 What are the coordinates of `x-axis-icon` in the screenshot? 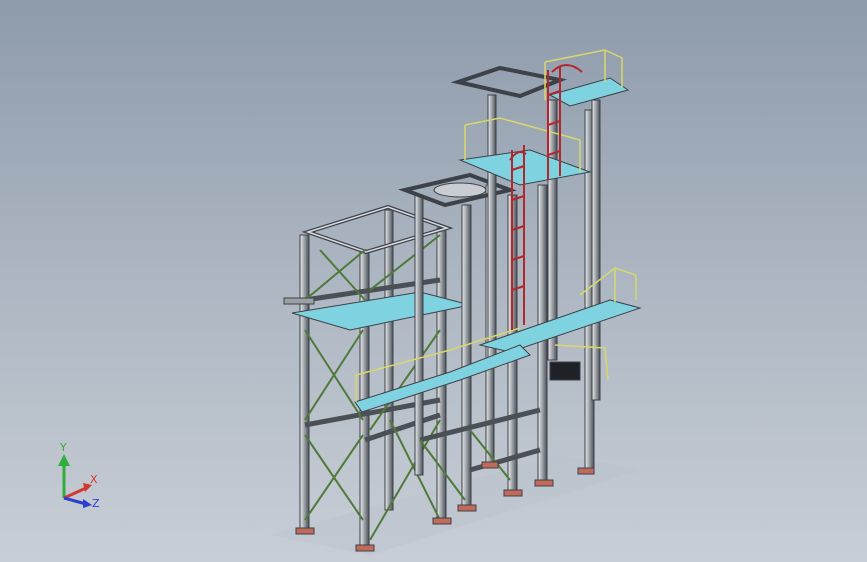 It's located at (75, 493).